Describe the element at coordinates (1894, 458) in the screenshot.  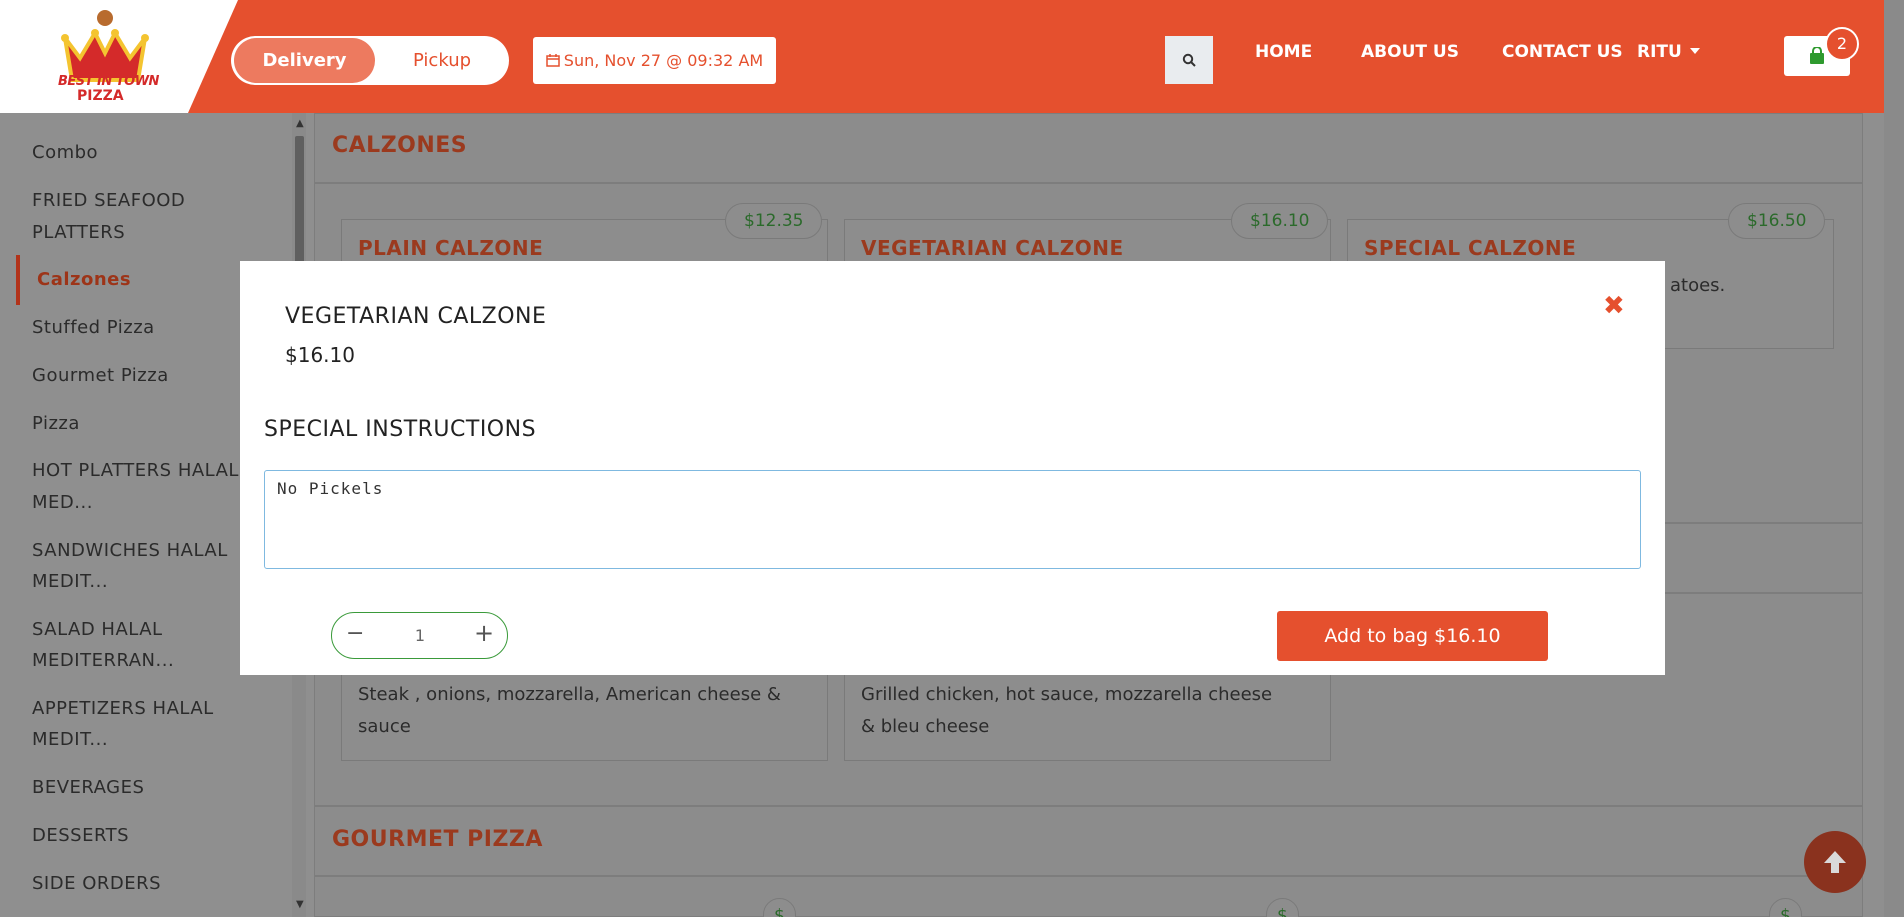
I see `page-edge` at that location.